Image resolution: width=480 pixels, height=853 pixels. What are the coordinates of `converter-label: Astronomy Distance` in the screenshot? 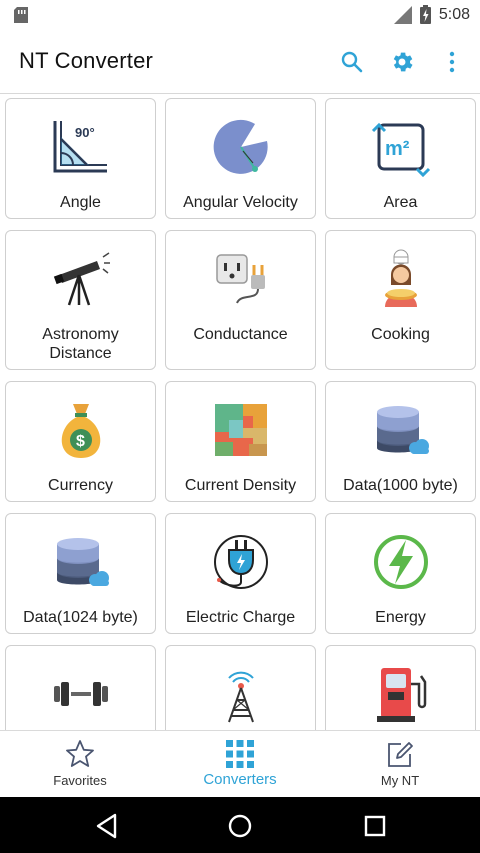 It's located at (80, 344).